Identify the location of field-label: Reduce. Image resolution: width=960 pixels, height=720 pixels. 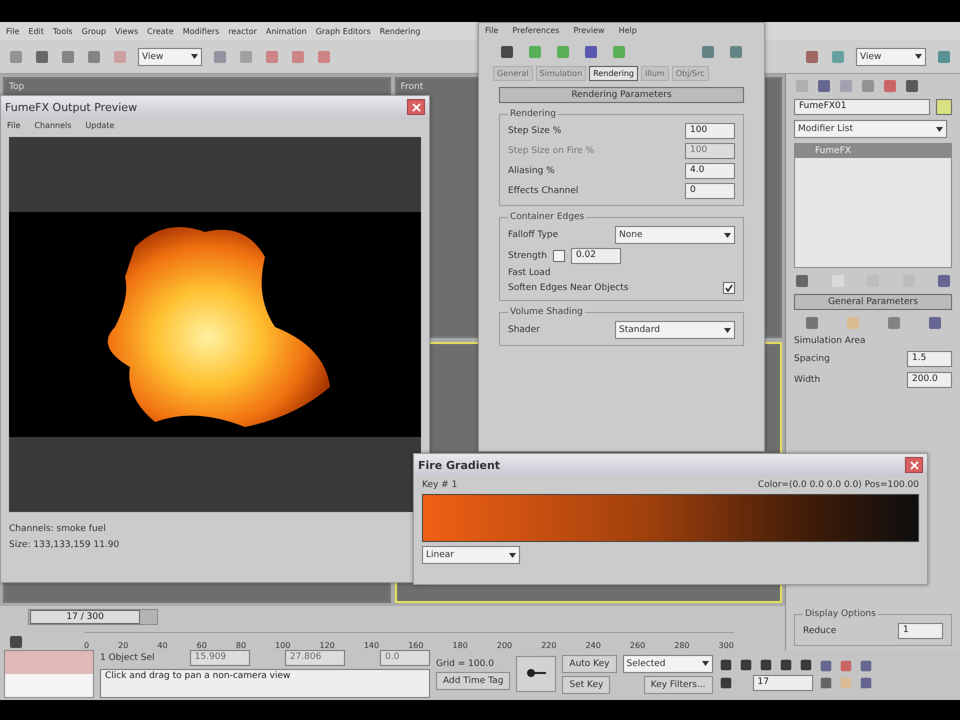
(819, 631).